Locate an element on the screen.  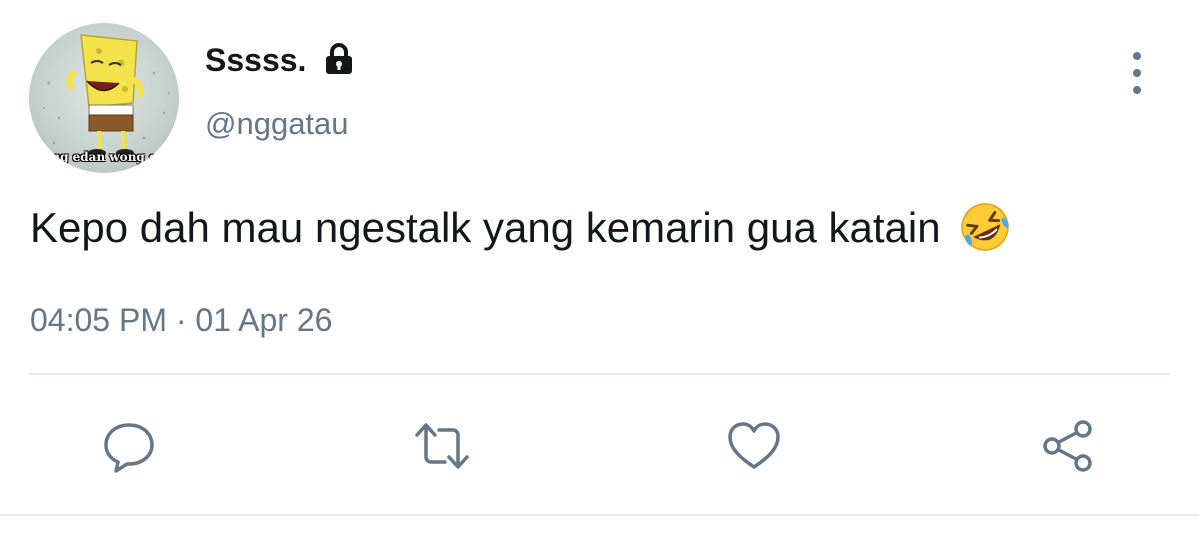
display-name: Sssss. is located at coordinates (255, 60).